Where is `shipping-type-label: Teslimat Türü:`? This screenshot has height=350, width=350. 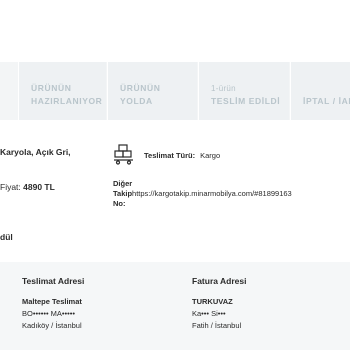 shipping-type-label: Teslimat Türü: is located at coordinates (170, 155).